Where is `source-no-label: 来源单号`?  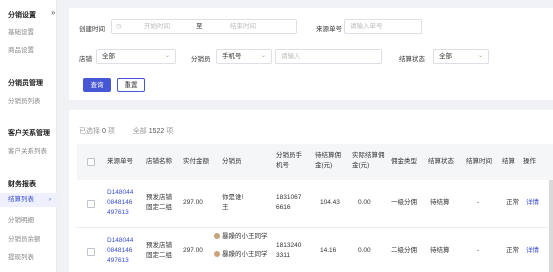 source-no-label: 来源单号 is located at coordinates (329, 29).